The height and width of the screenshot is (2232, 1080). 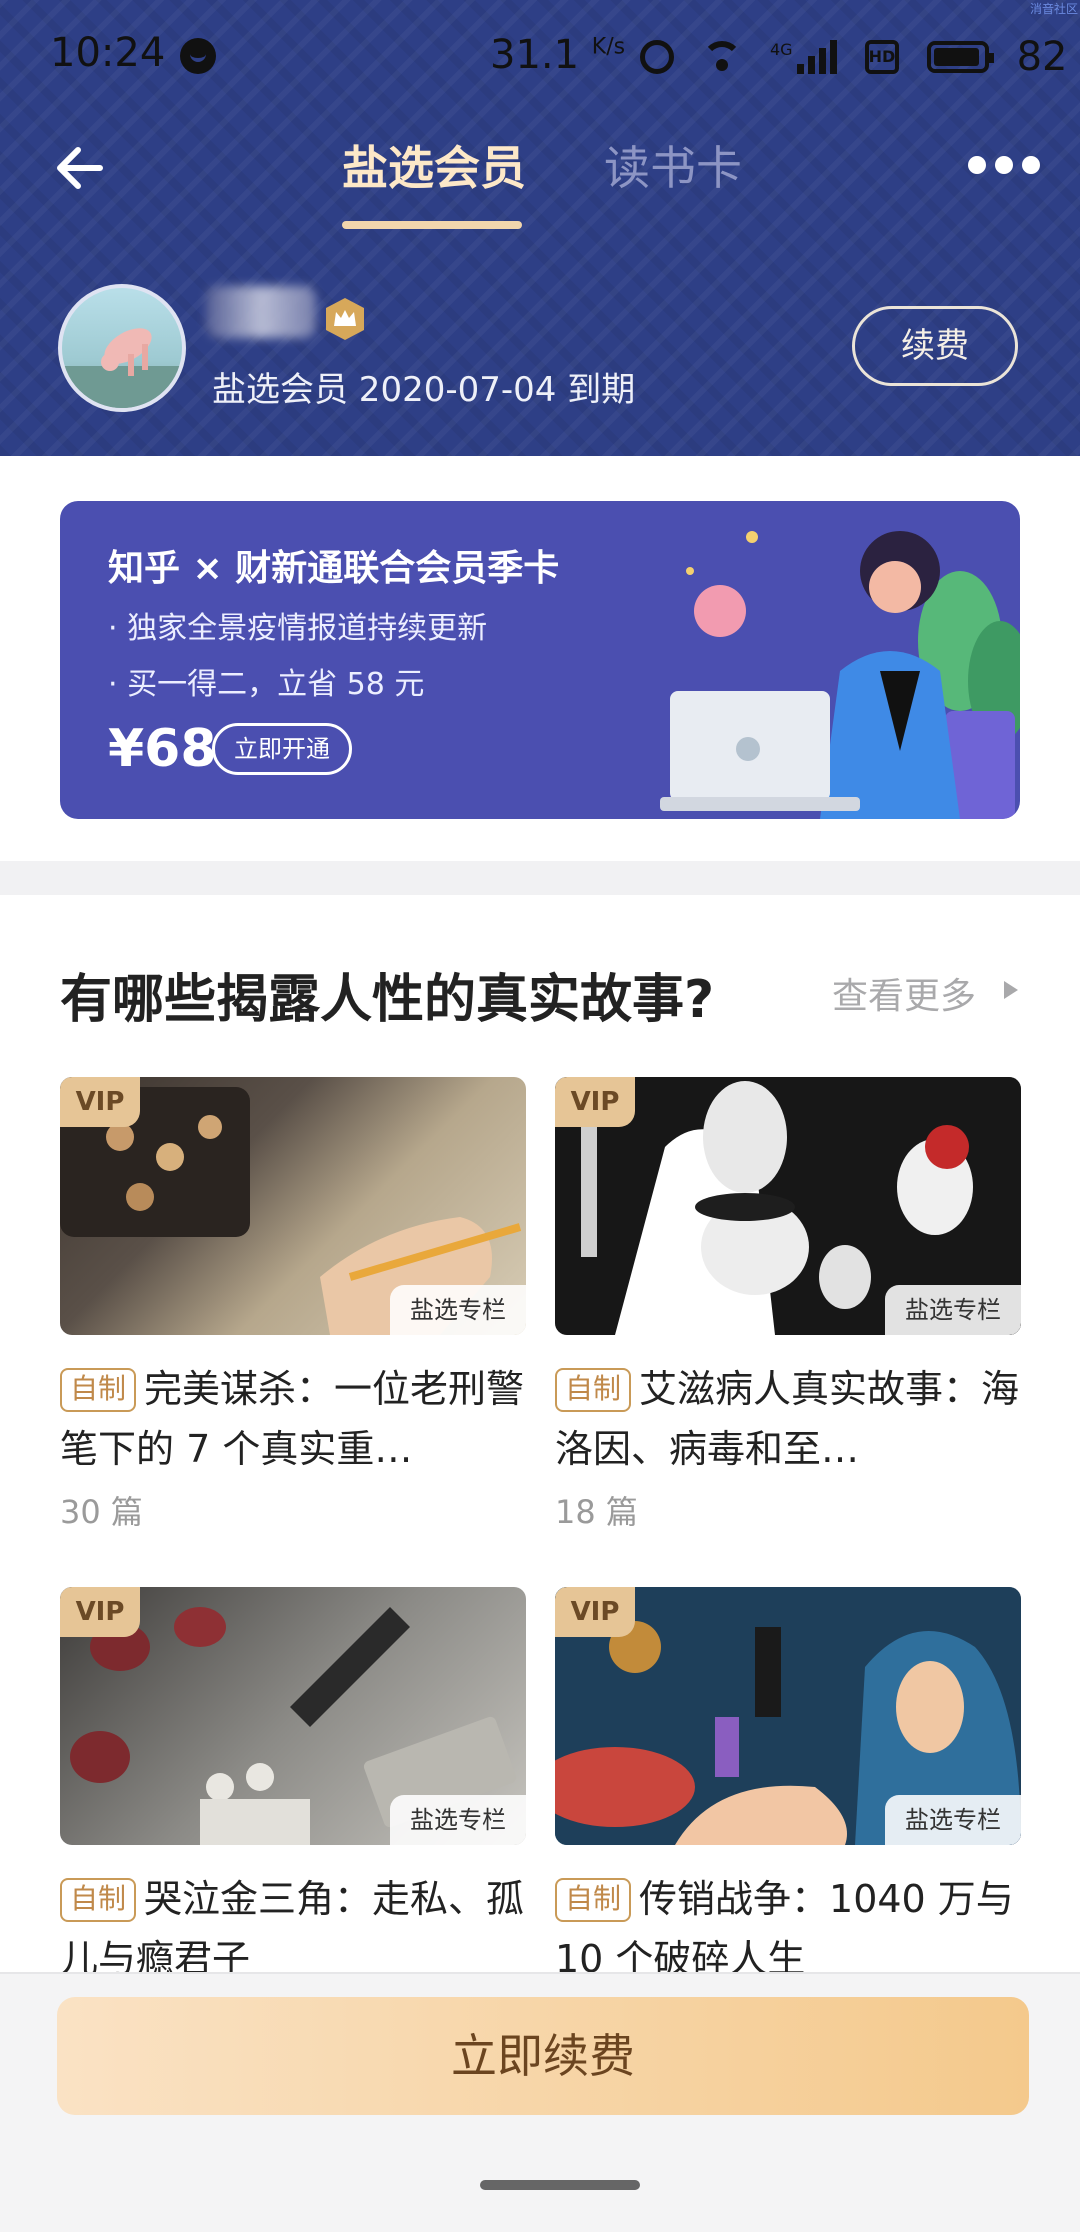 I want to click on alarm-icon, so click(x=657, y=57).